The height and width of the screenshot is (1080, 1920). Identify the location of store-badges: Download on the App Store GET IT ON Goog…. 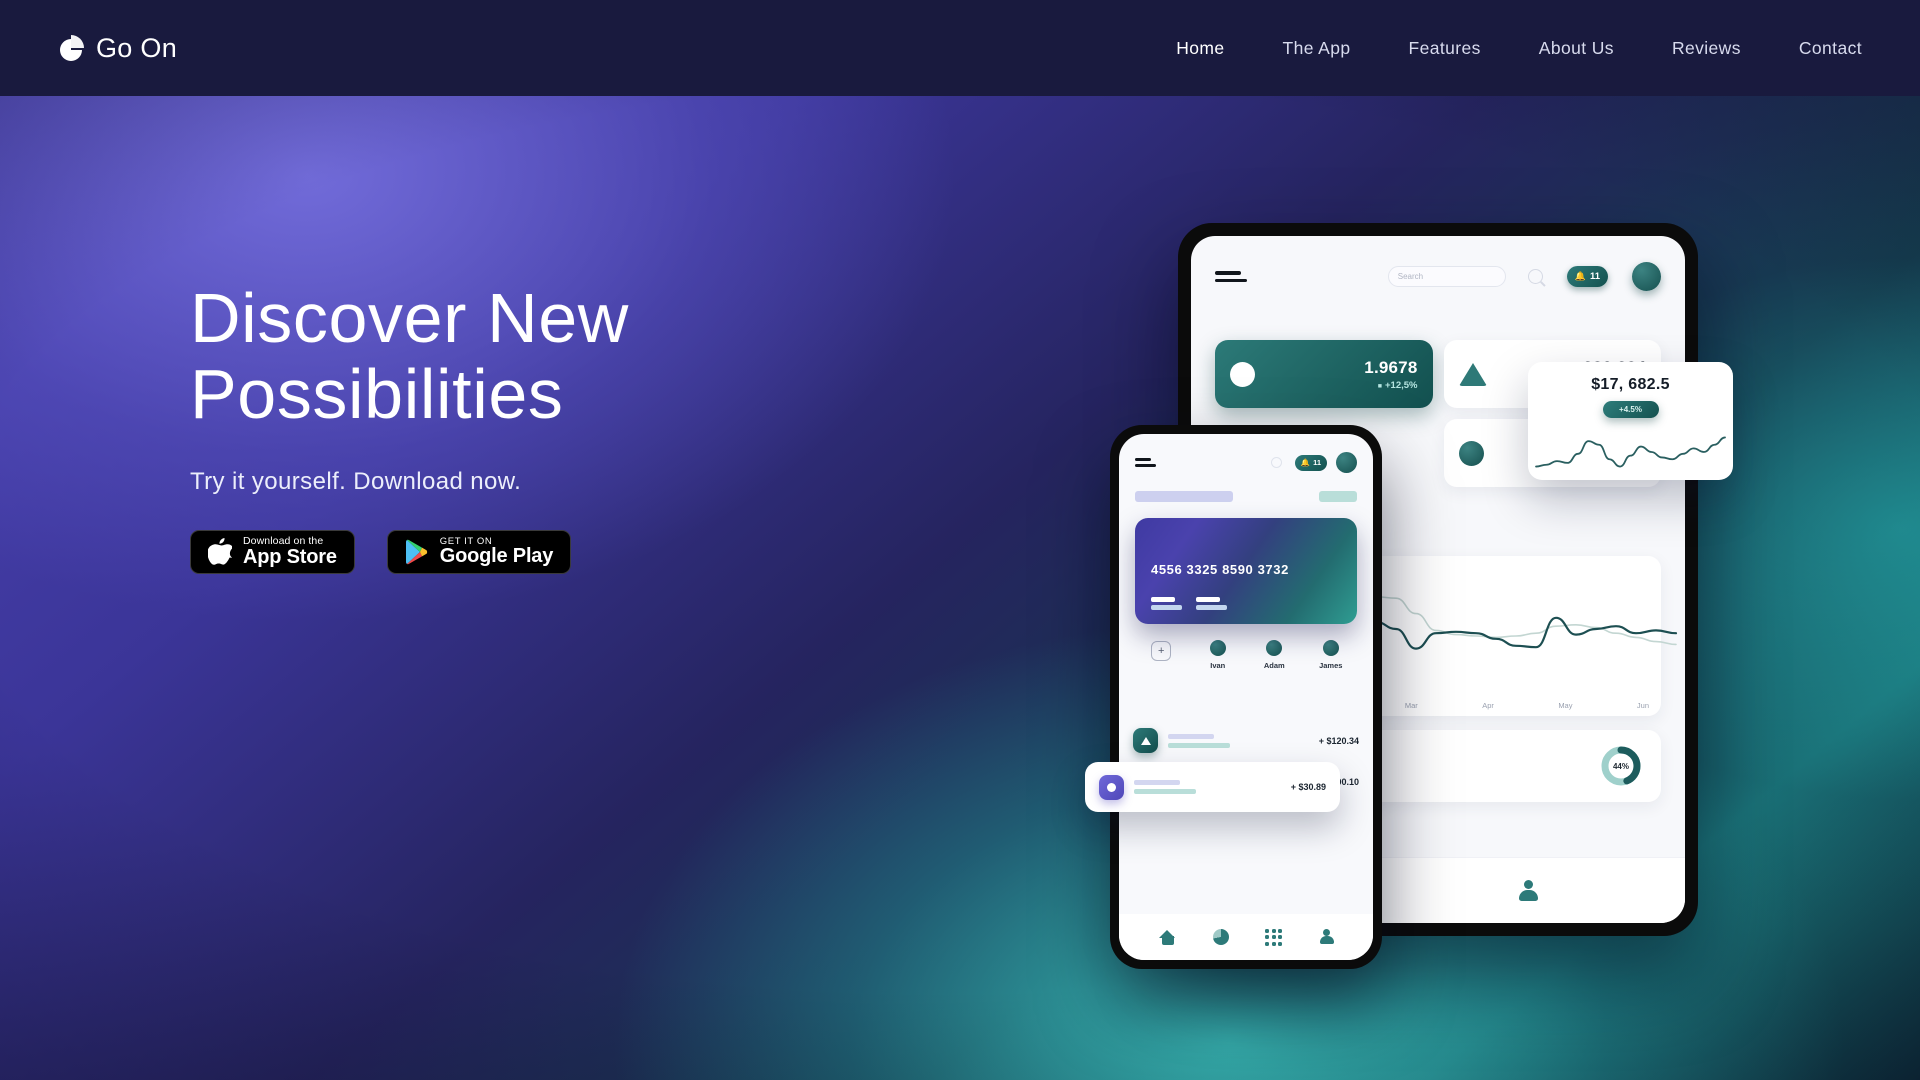
(540, 552).